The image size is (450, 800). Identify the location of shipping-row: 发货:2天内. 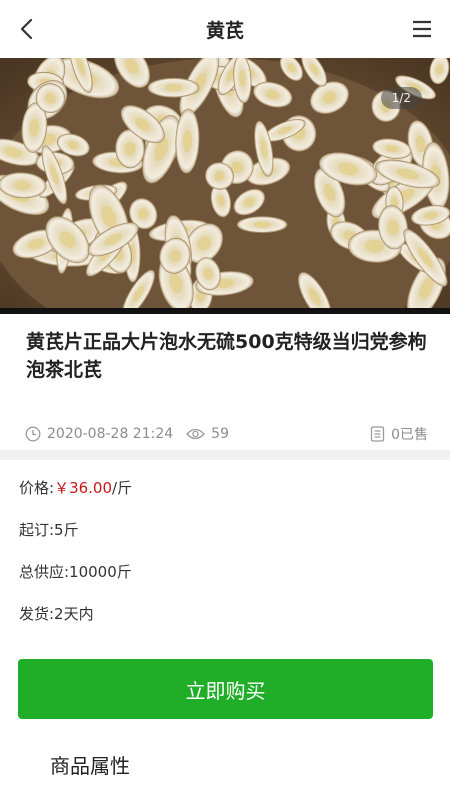
(56, 614).